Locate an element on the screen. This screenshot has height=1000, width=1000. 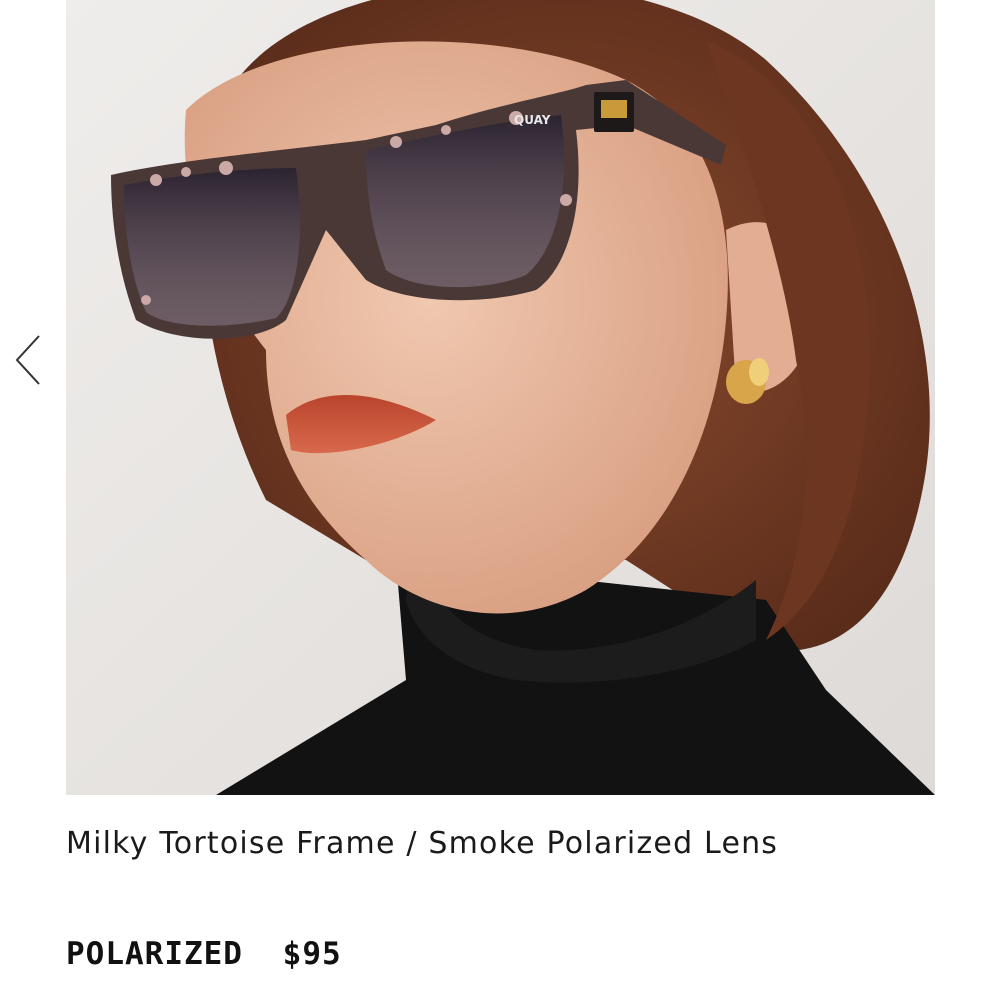
lens-type-label: POLARIZED is located at coordinates (154, 954).